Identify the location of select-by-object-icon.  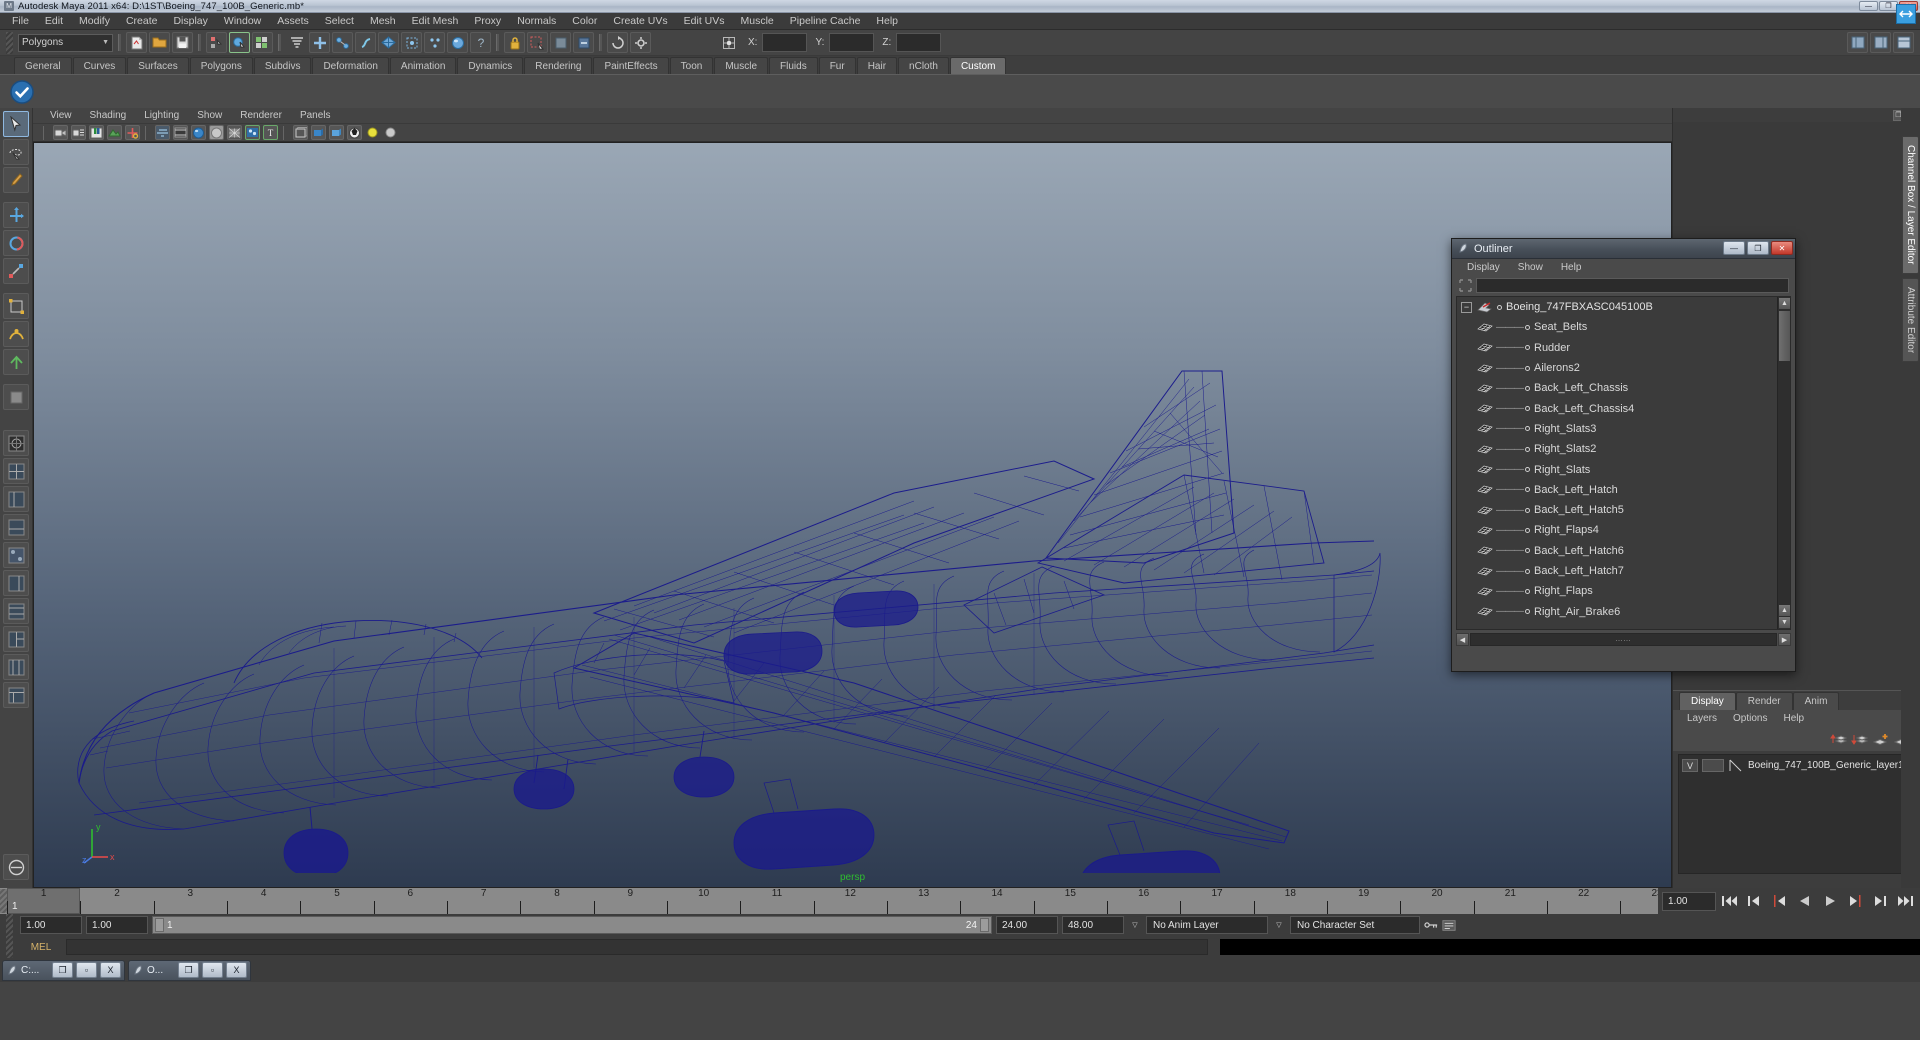
(239, 42).